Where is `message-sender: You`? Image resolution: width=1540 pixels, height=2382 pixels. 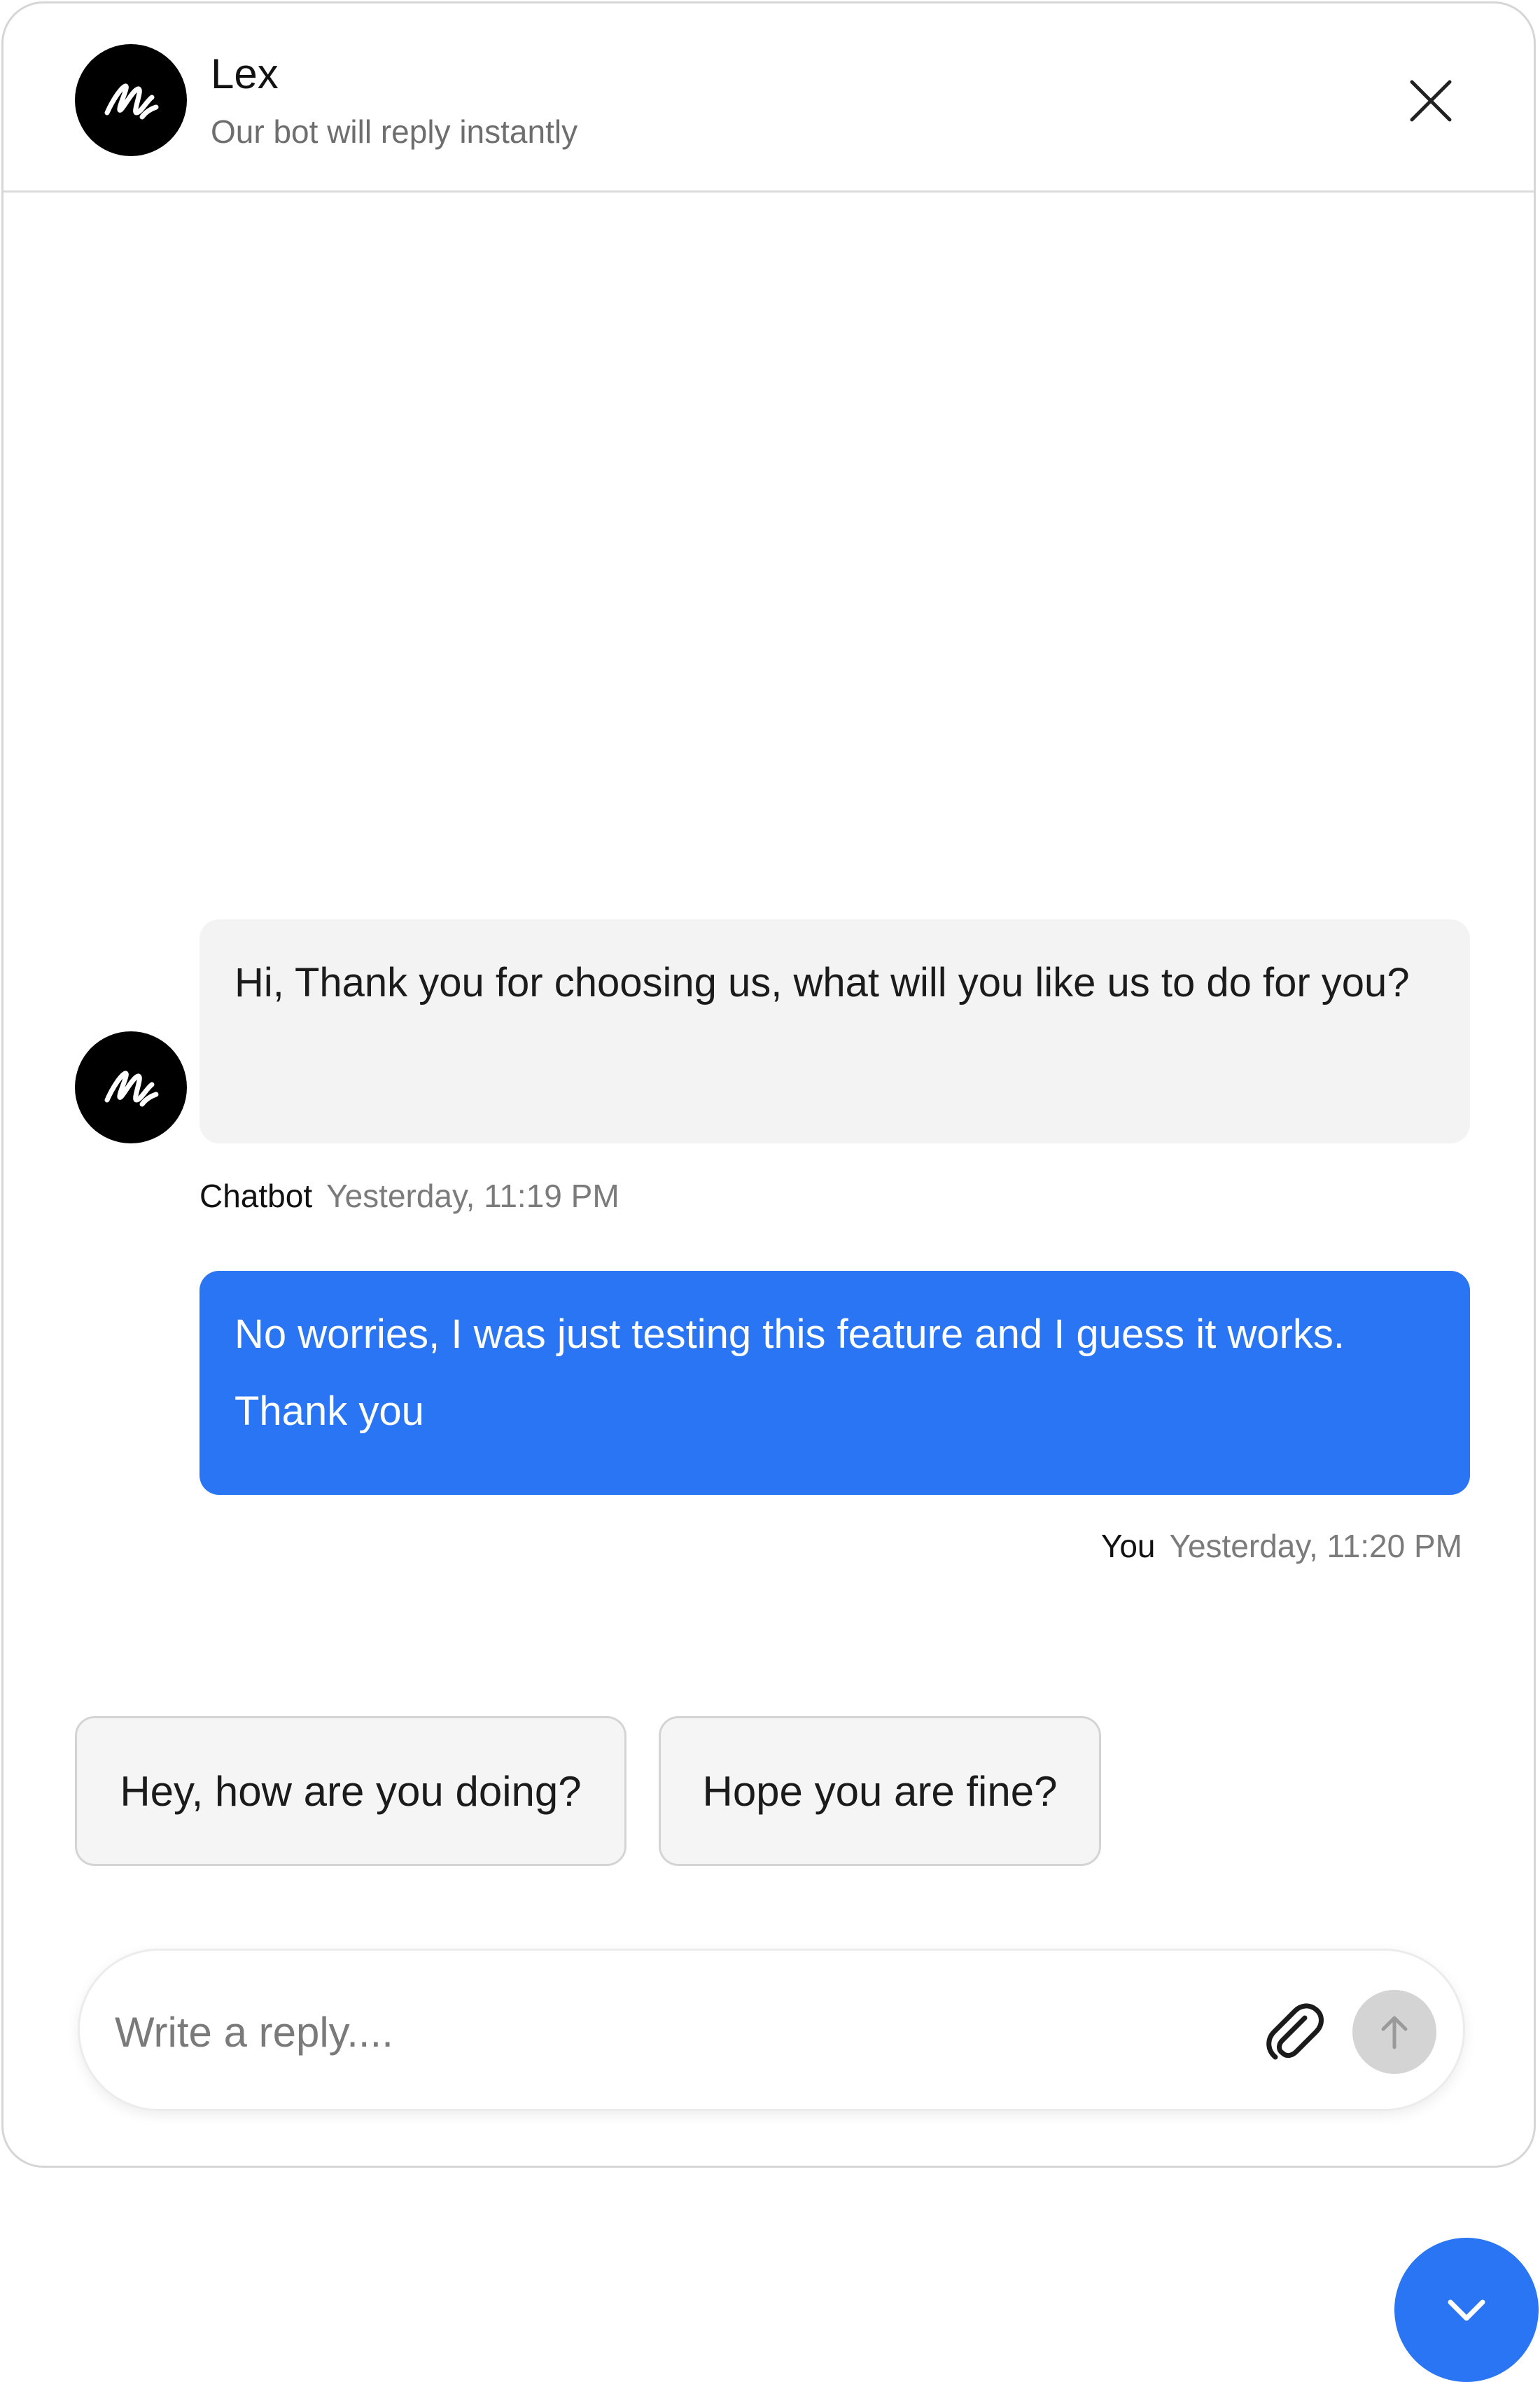 message-sender: You is located at coordinates (1128, 1546).